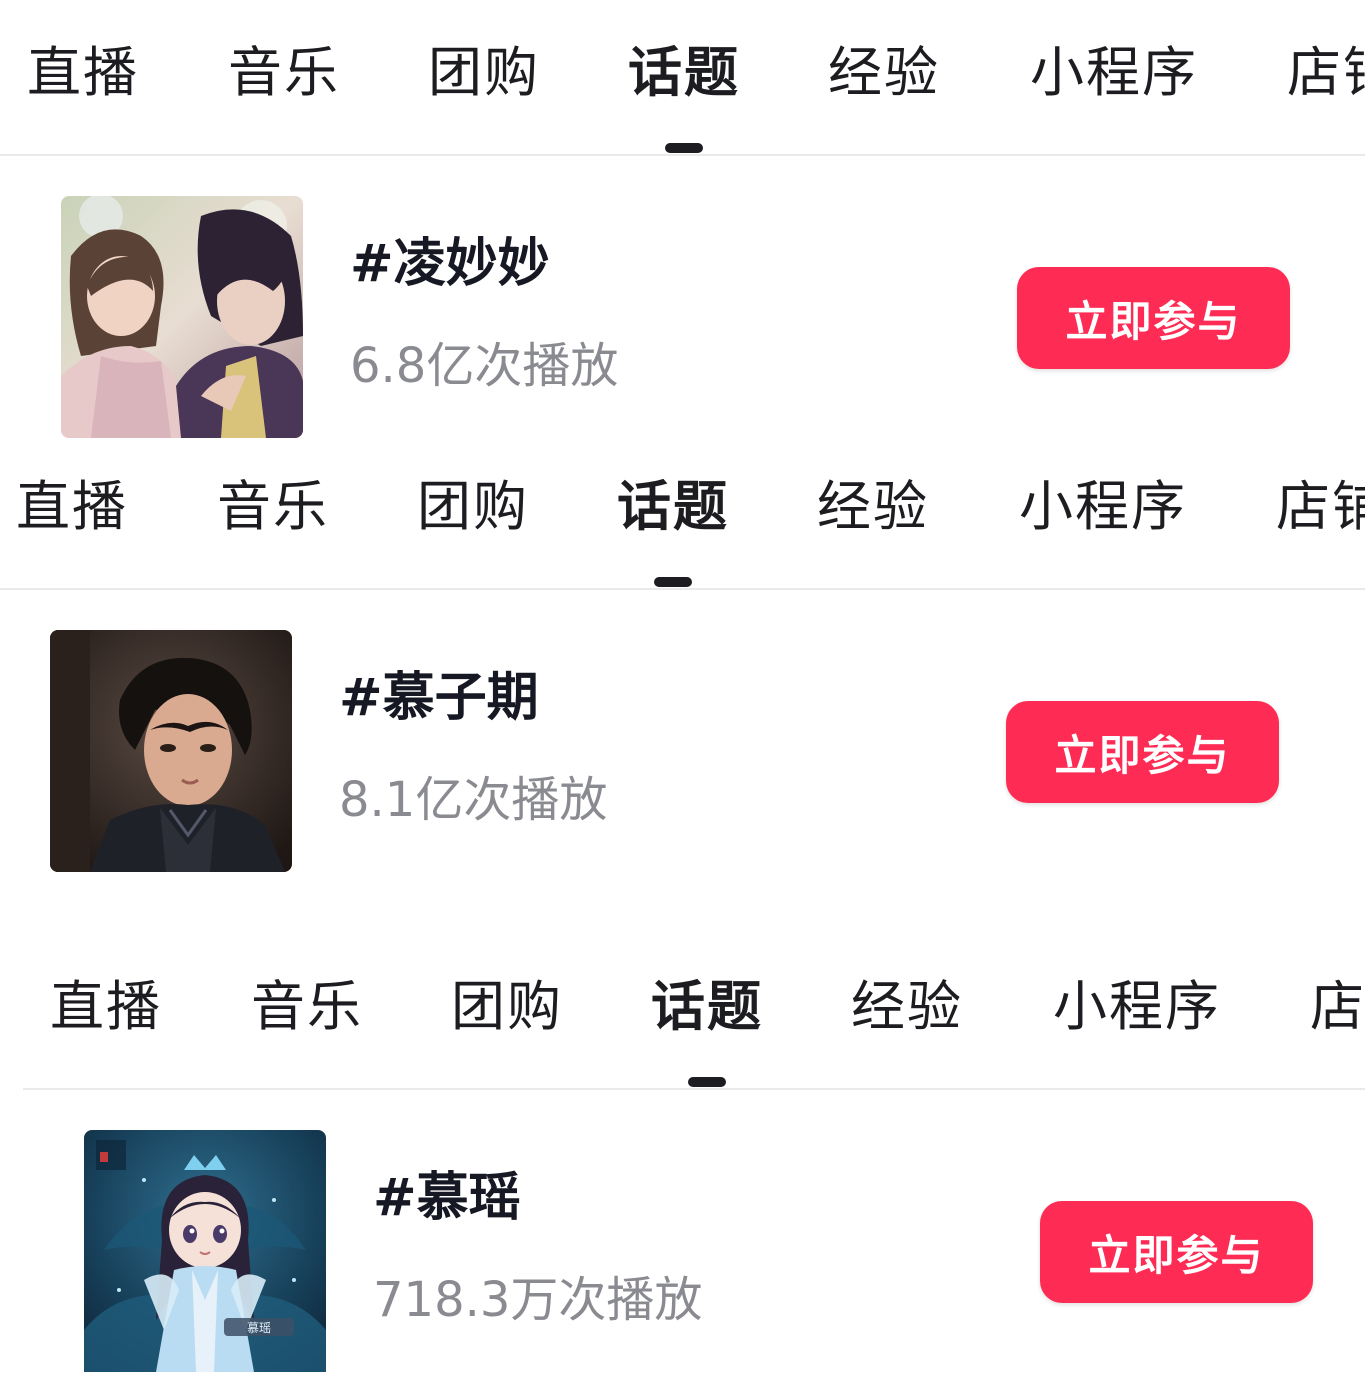 This screenshot has width=1365, height=1374. What do you see at coordinates (259, 1328) in the screenshot?
I see `thumbnail-caption: 慕瑶` at bounding box center [259, 1328].